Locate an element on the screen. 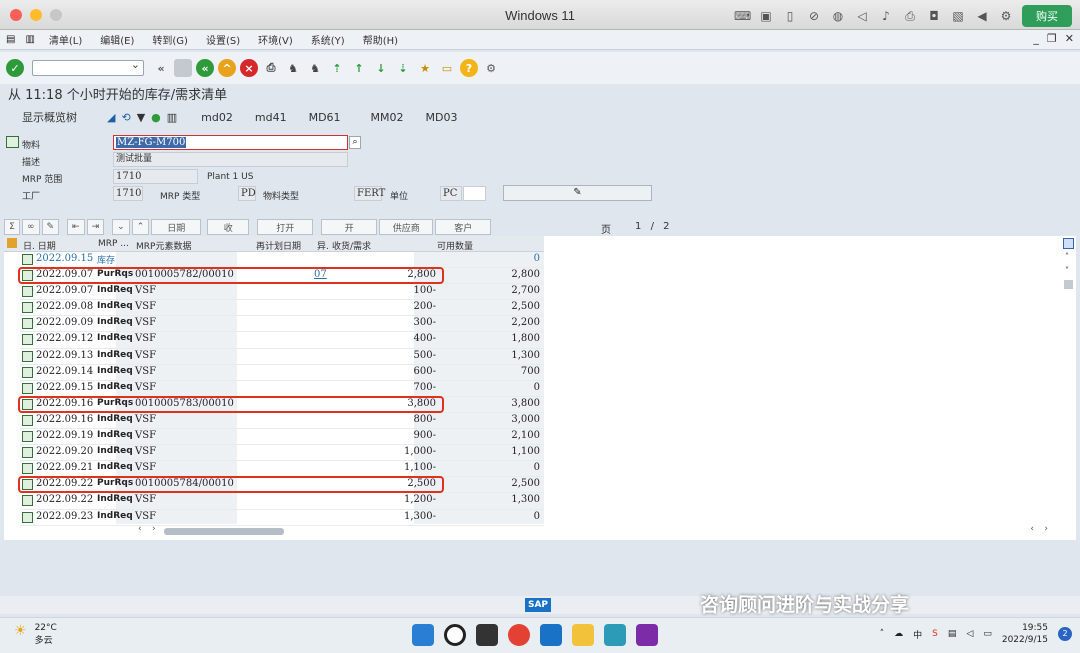 This screenshot has height=653, width=1080. details-icon: ∞ is located at coordinates (31, 227).